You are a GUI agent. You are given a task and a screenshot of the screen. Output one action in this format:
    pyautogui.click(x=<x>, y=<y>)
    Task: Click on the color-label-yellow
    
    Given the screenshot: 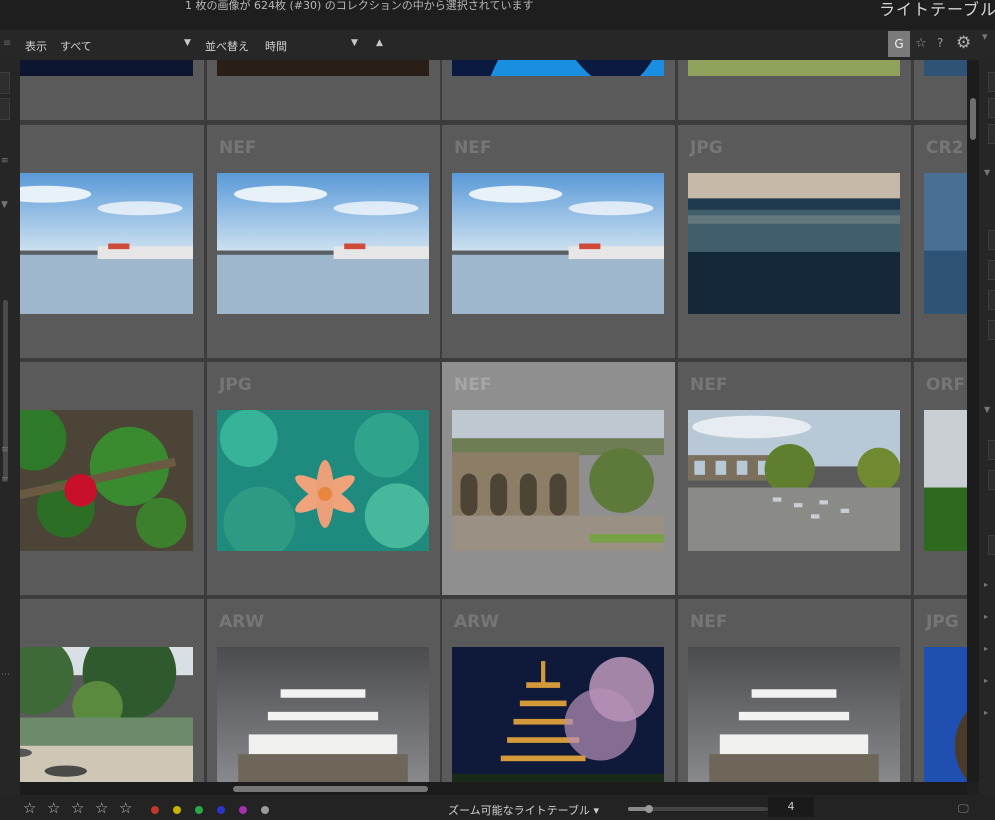 What is the action you would take?
    pyautogui.click(x=177, y=810)
    